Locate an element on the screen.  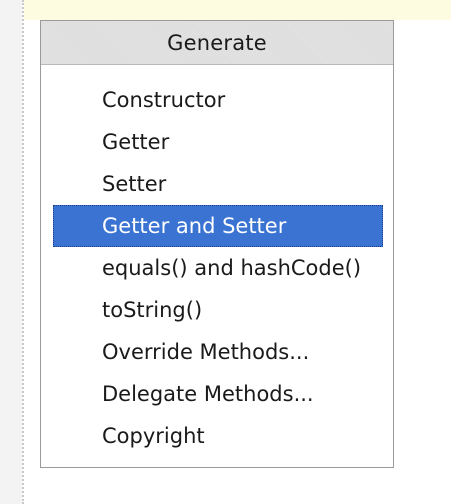
popup-title: Generate is located at coordinates (217, 42).